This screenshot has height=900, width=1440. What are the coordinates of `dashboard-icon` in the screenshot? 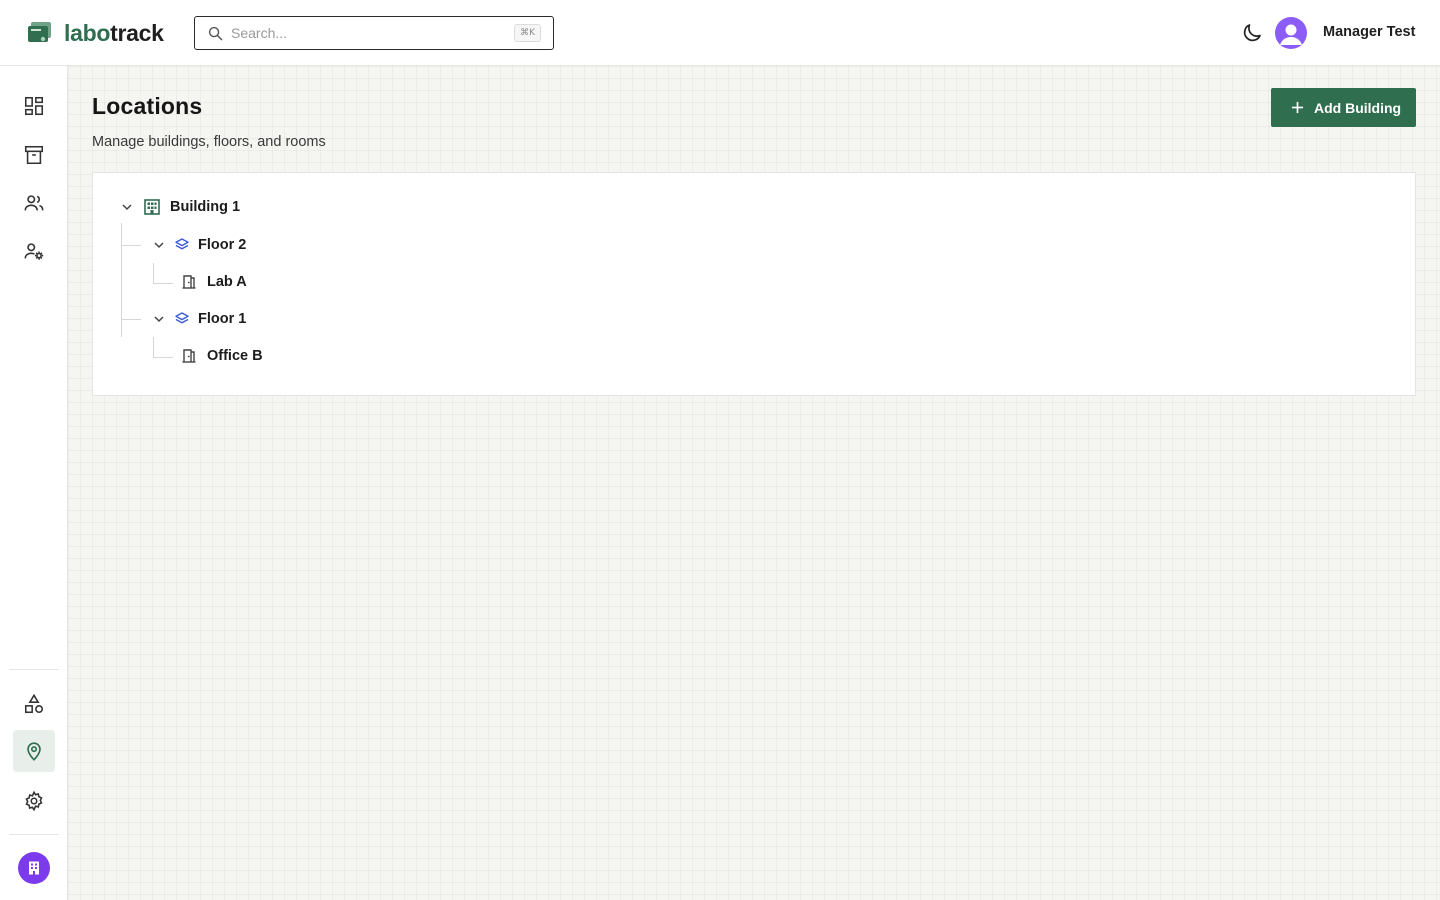 It's located at (34, 106).